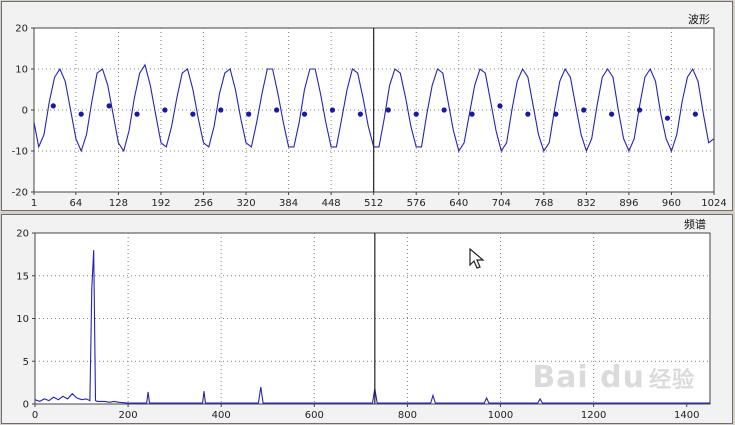  Describe the element at coordinates (21, 29) in the screenshot. I see `waveform-tick-label-y: 20` at that location.